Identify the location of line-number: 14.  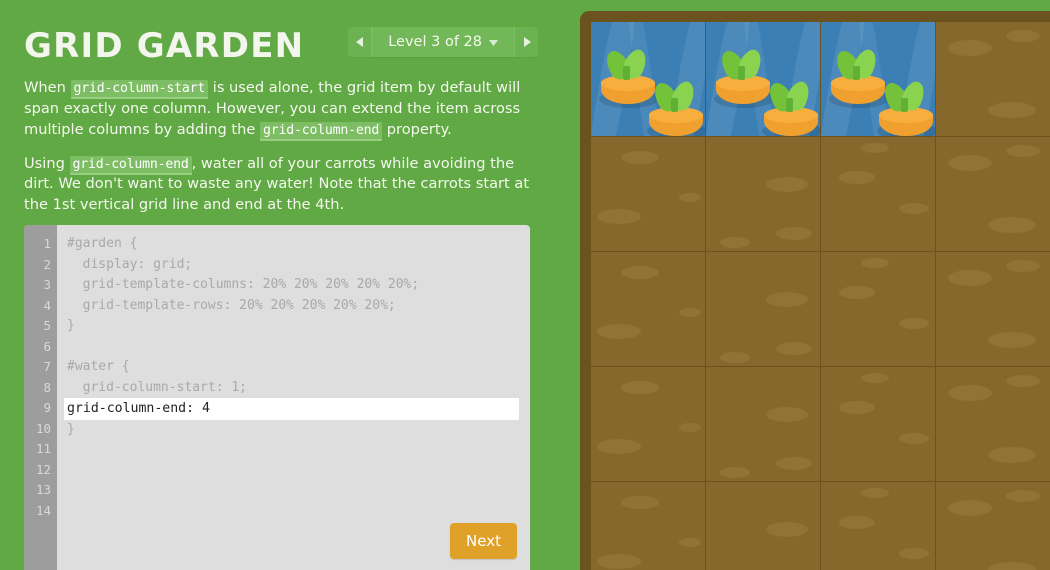
(43, 510).